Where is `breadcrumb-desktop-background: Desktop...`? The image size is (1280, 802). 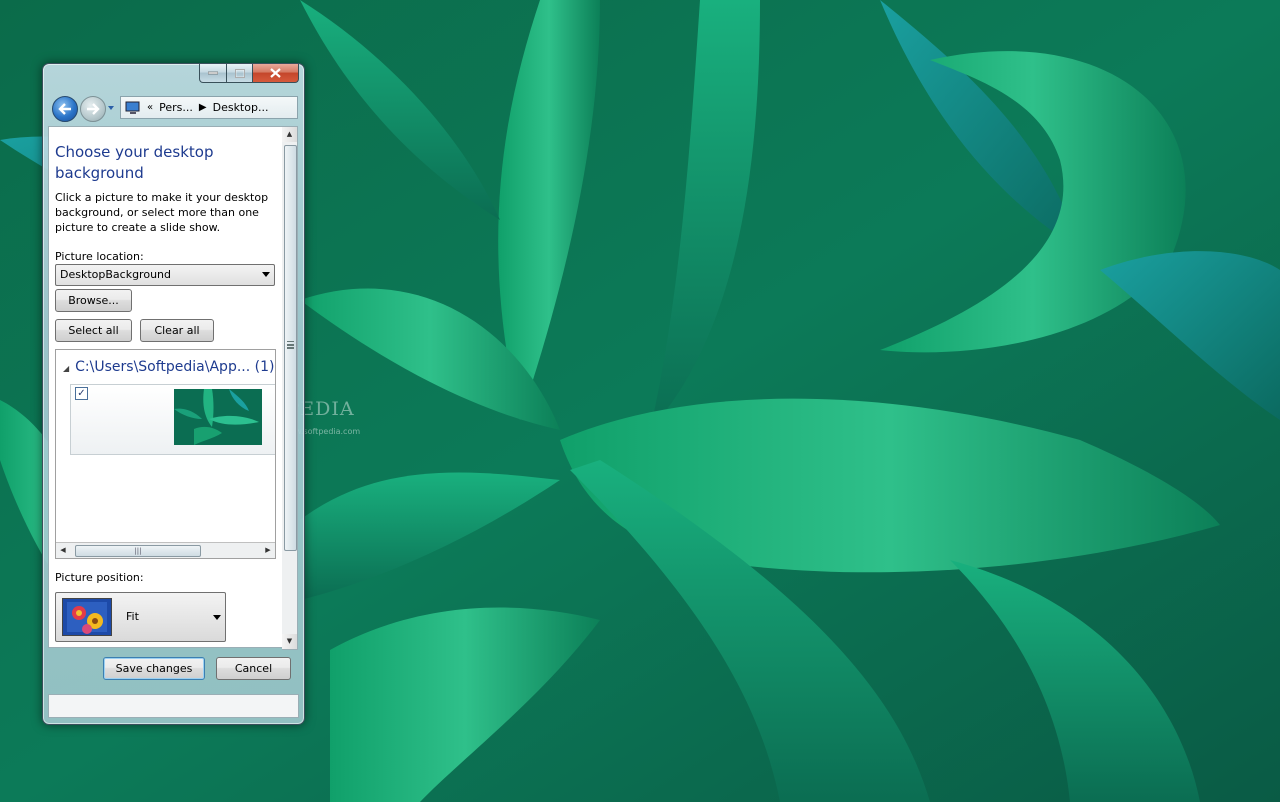
breadcrumb-desktop-background: Desktop... is located at coordinates (241, 107).